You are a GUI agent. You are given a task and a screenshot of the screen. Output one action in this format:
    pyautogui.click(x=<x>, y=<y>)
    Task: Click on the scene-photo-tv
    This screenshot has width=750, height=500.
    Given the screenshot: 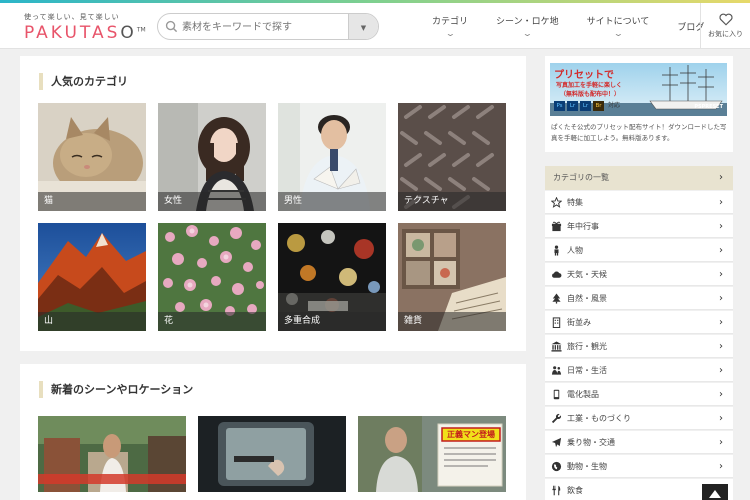 What is the action you would take?
    pyautogui.click(x=272, y=454)
    